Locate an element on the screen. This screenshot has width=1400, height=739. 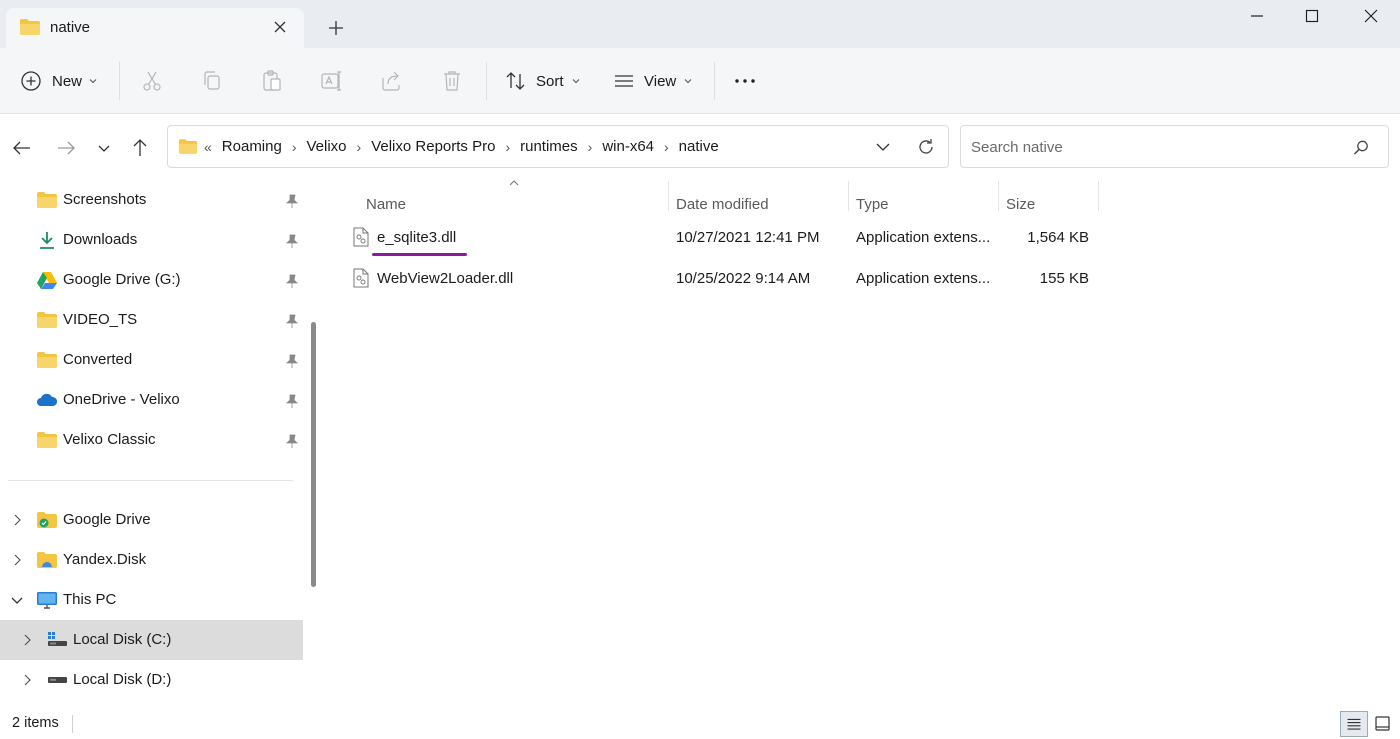
sidebar-item-label: Downloads is located at coordinates (100, 239).